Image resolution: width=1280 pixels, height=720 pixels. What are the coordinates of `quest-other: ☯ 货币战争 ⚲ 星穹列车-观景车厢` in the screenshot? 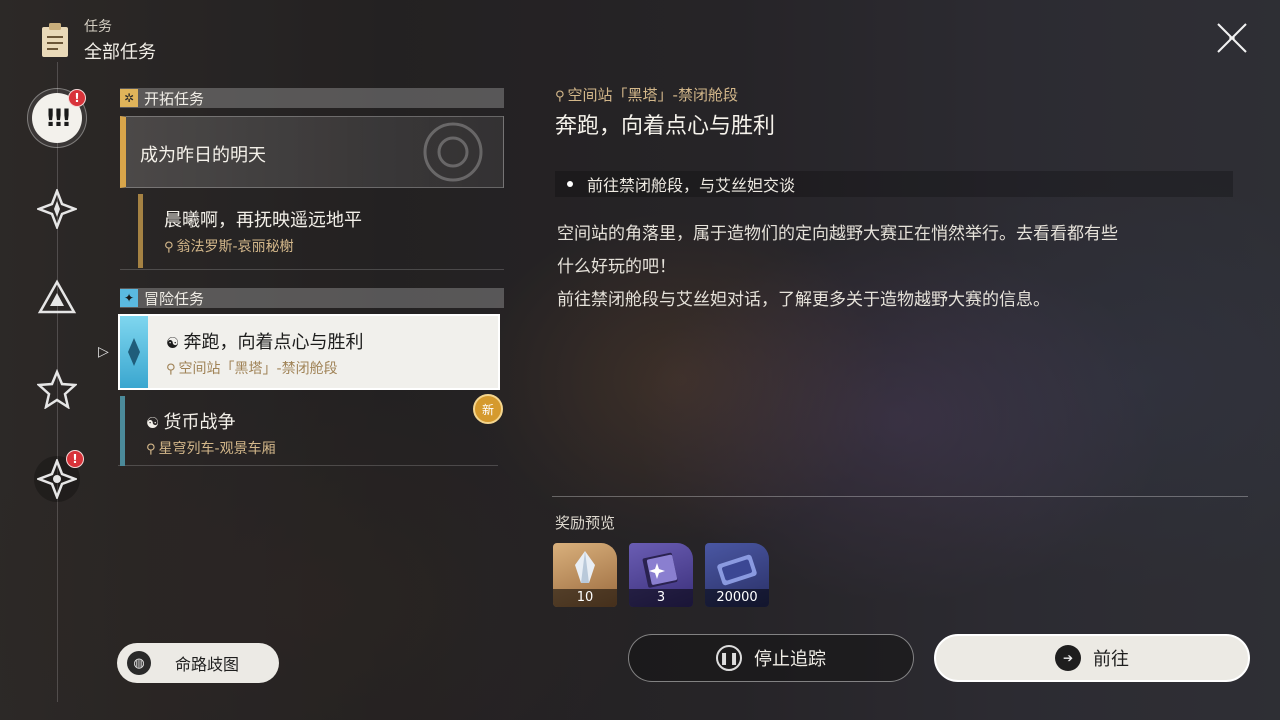 It's located at (308, 431).